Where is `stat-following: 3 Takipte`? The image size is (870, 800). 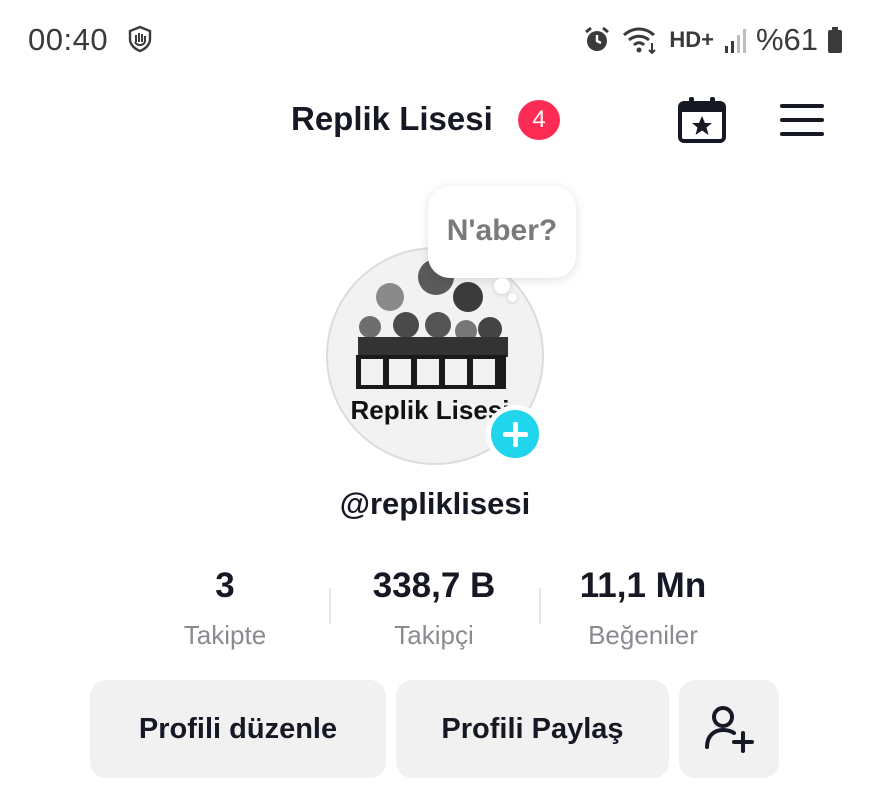 stat-following: 3 Takipte is located at coordinates (225, 608).